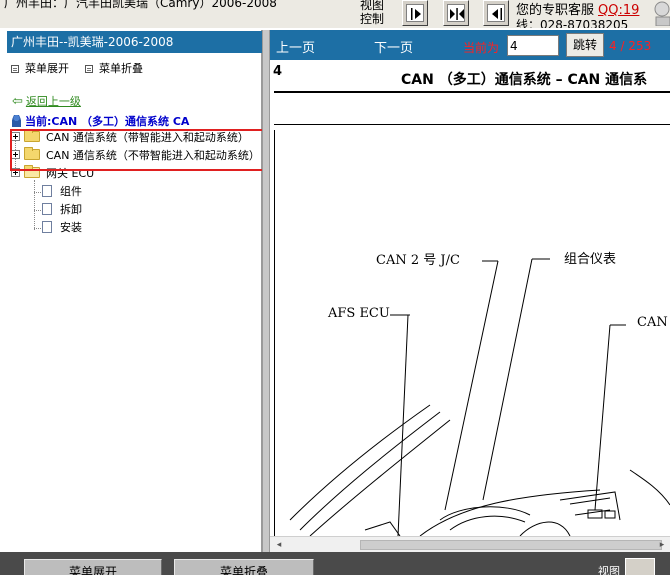  Describe the element at coordinates (53, 101) in the screenshot. I see `back-label: 返回上一级` at that location.